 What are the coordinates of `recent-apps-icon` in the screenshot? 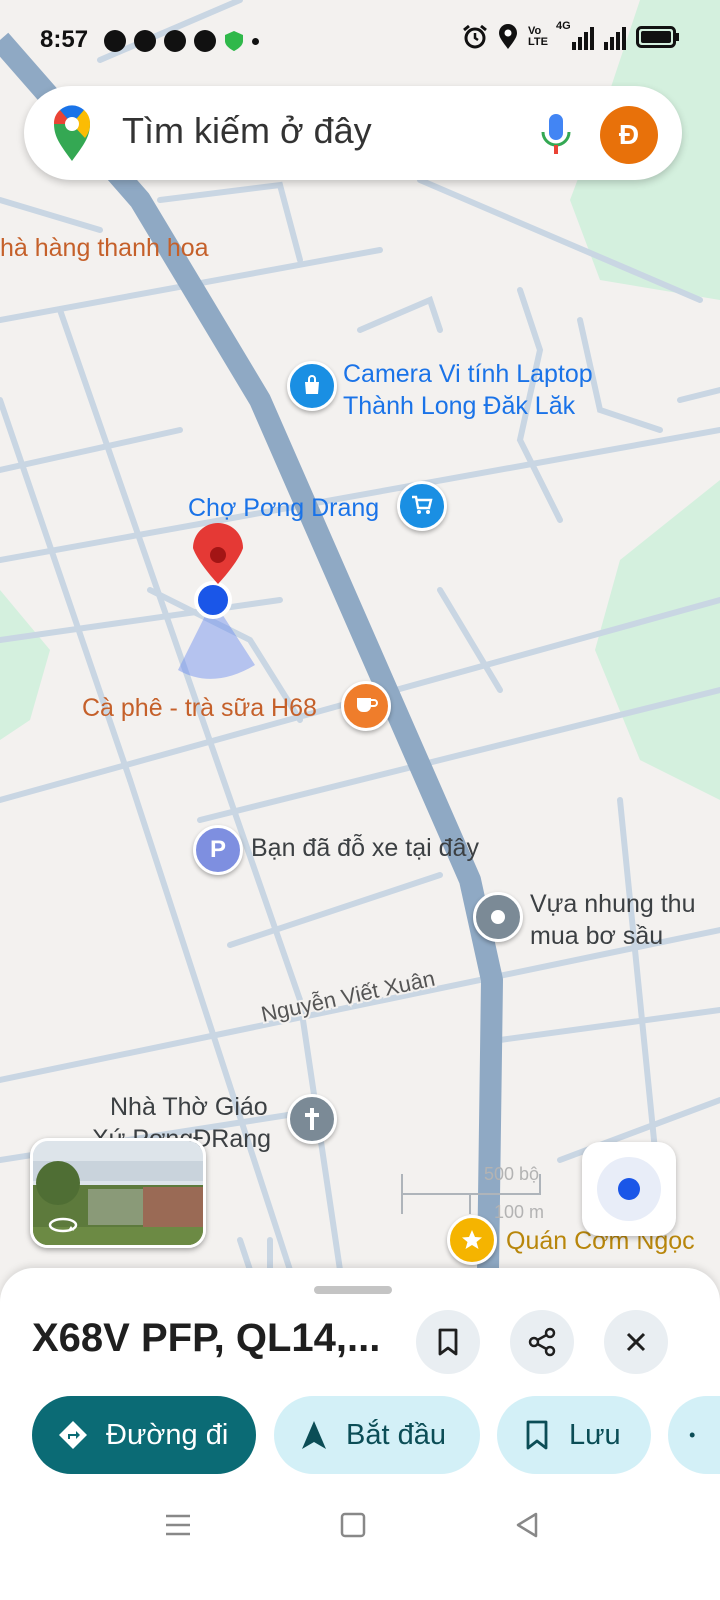 It's located at (178, 1525).